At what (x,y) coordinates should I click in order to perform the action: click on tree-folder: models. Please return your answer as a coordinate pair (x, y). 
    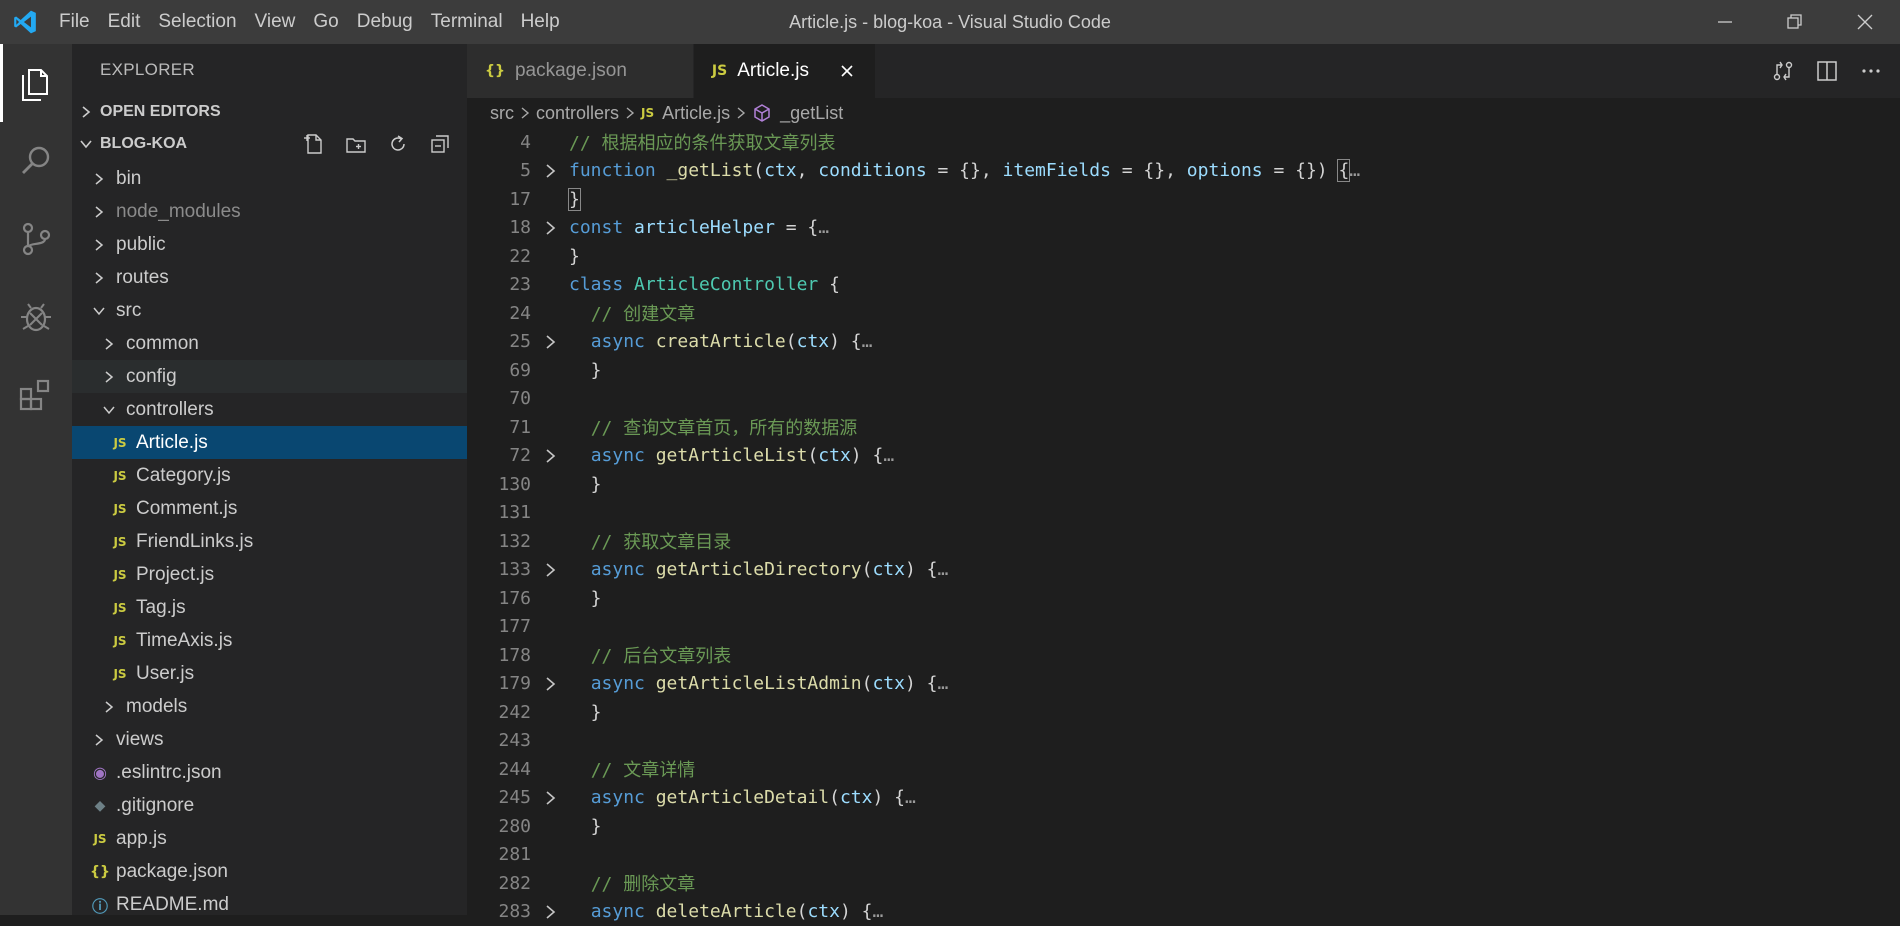
    Looking at the image, I should click on (269, 706).